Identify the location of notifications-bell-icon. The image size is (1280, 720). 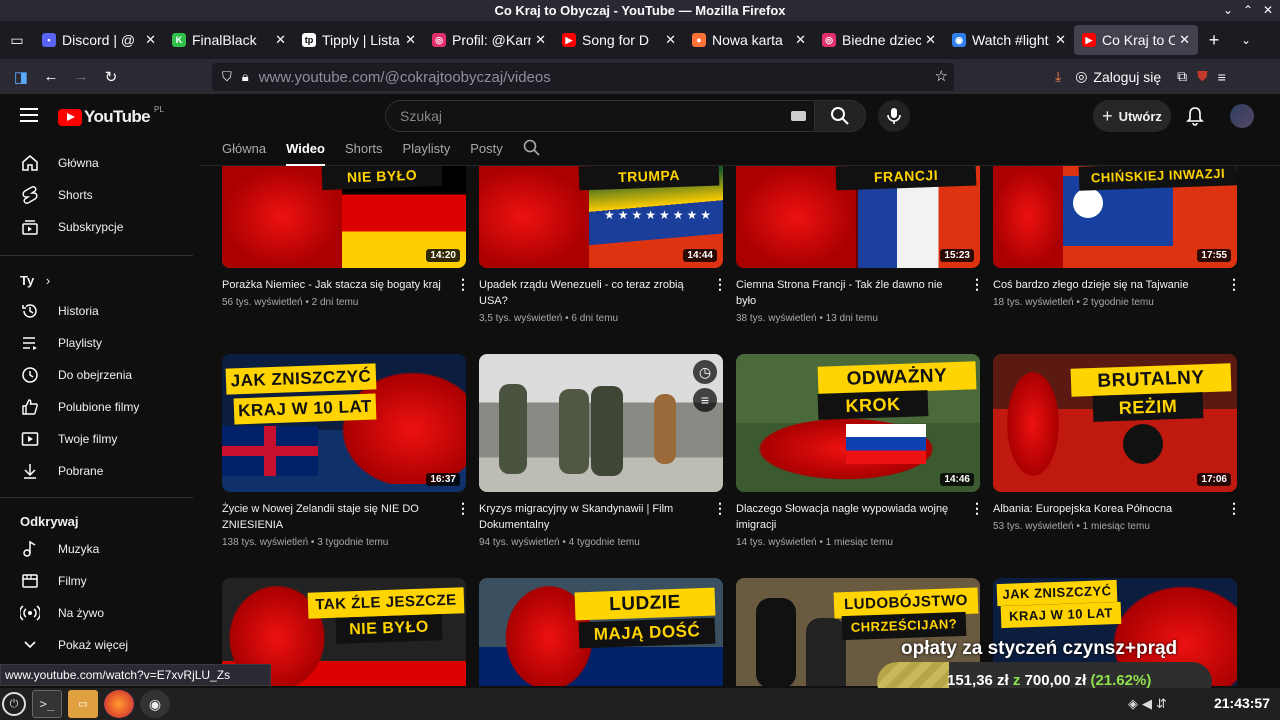
(1195, 118).